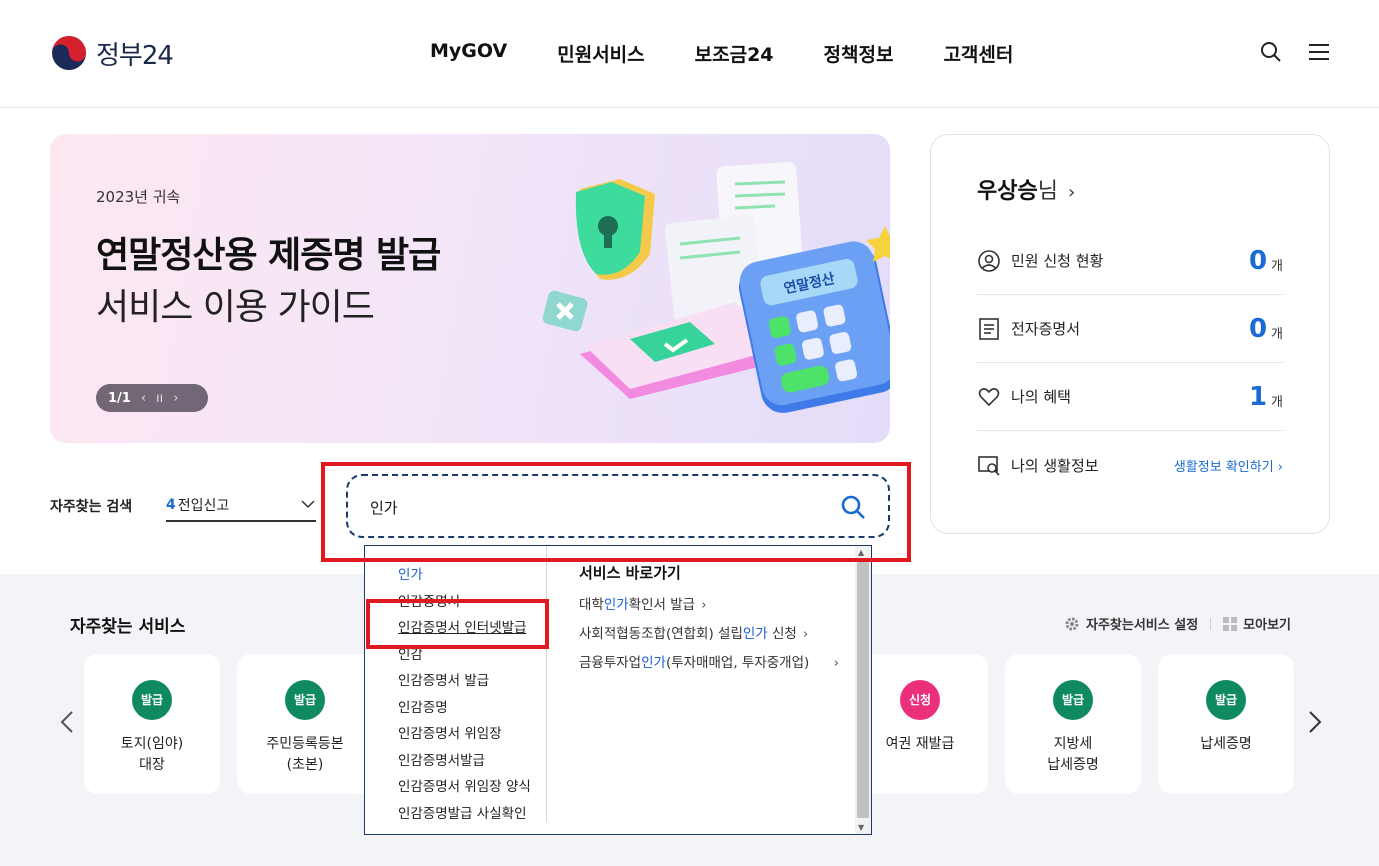 This screenshot has height=866, width=1379. I want to click on user-row-count: 1, so click(1258, 396).